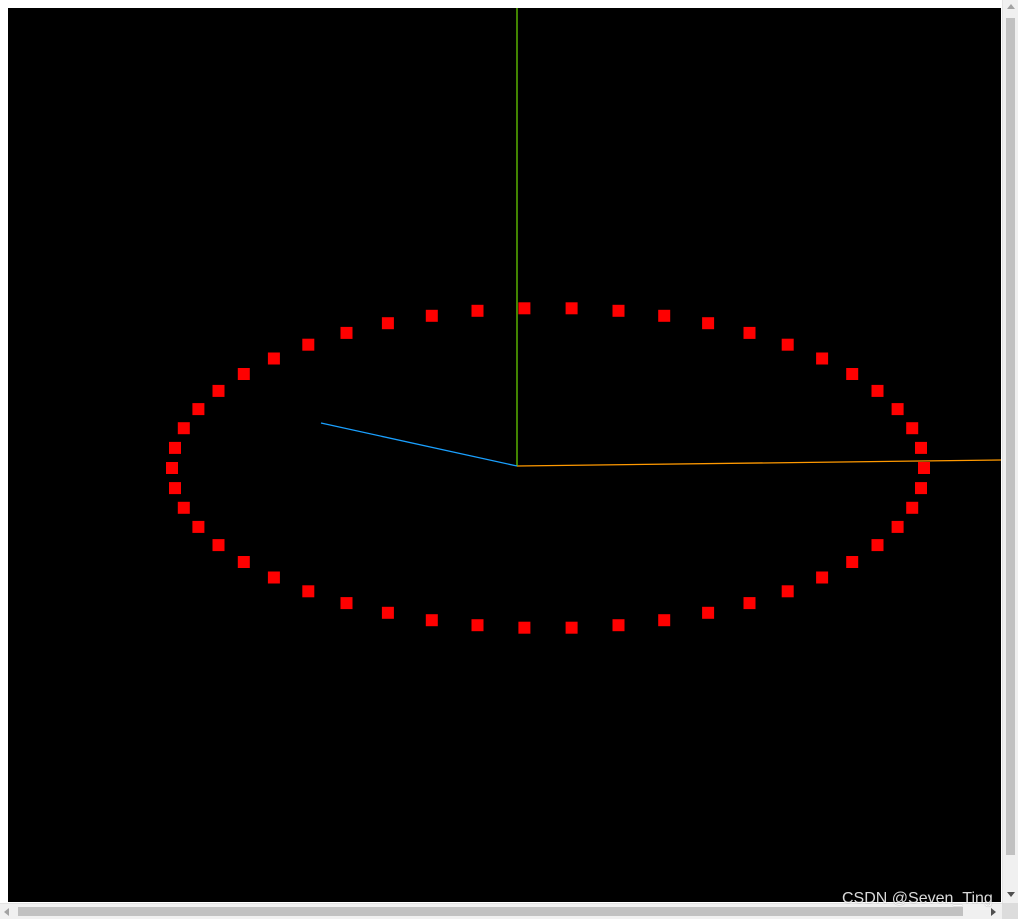 The image size is (1018, 919). Describe the element at coordinates (1011, 894) in the screenshot. I see `scroll-down-arrow-icon` at that location.